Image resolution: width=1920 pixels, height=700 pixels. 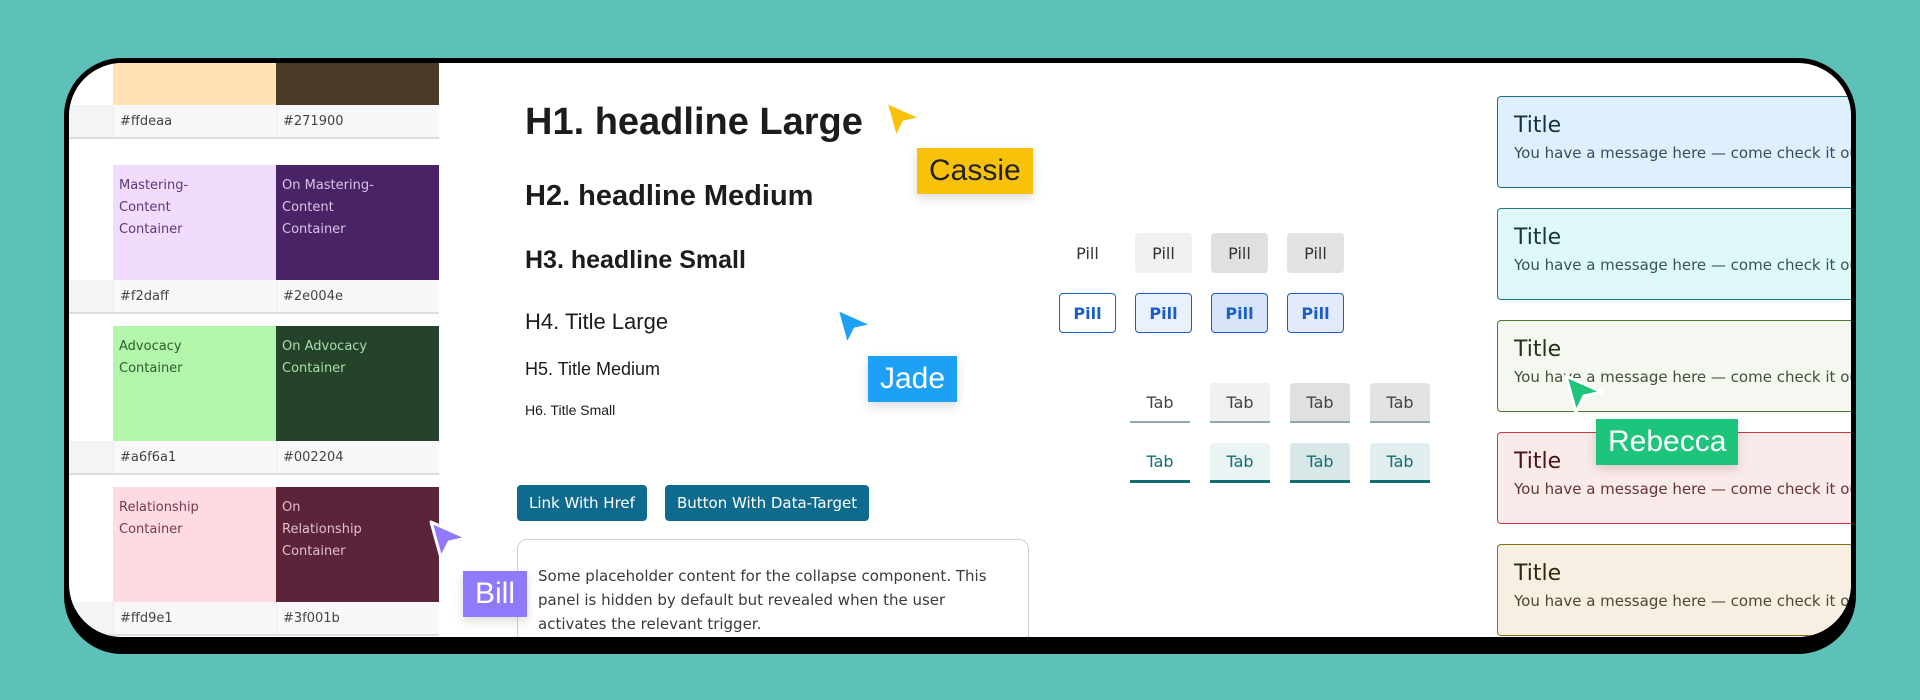 I want to click on heading-h3: H3. headline Small, so click(x=635, y=260).